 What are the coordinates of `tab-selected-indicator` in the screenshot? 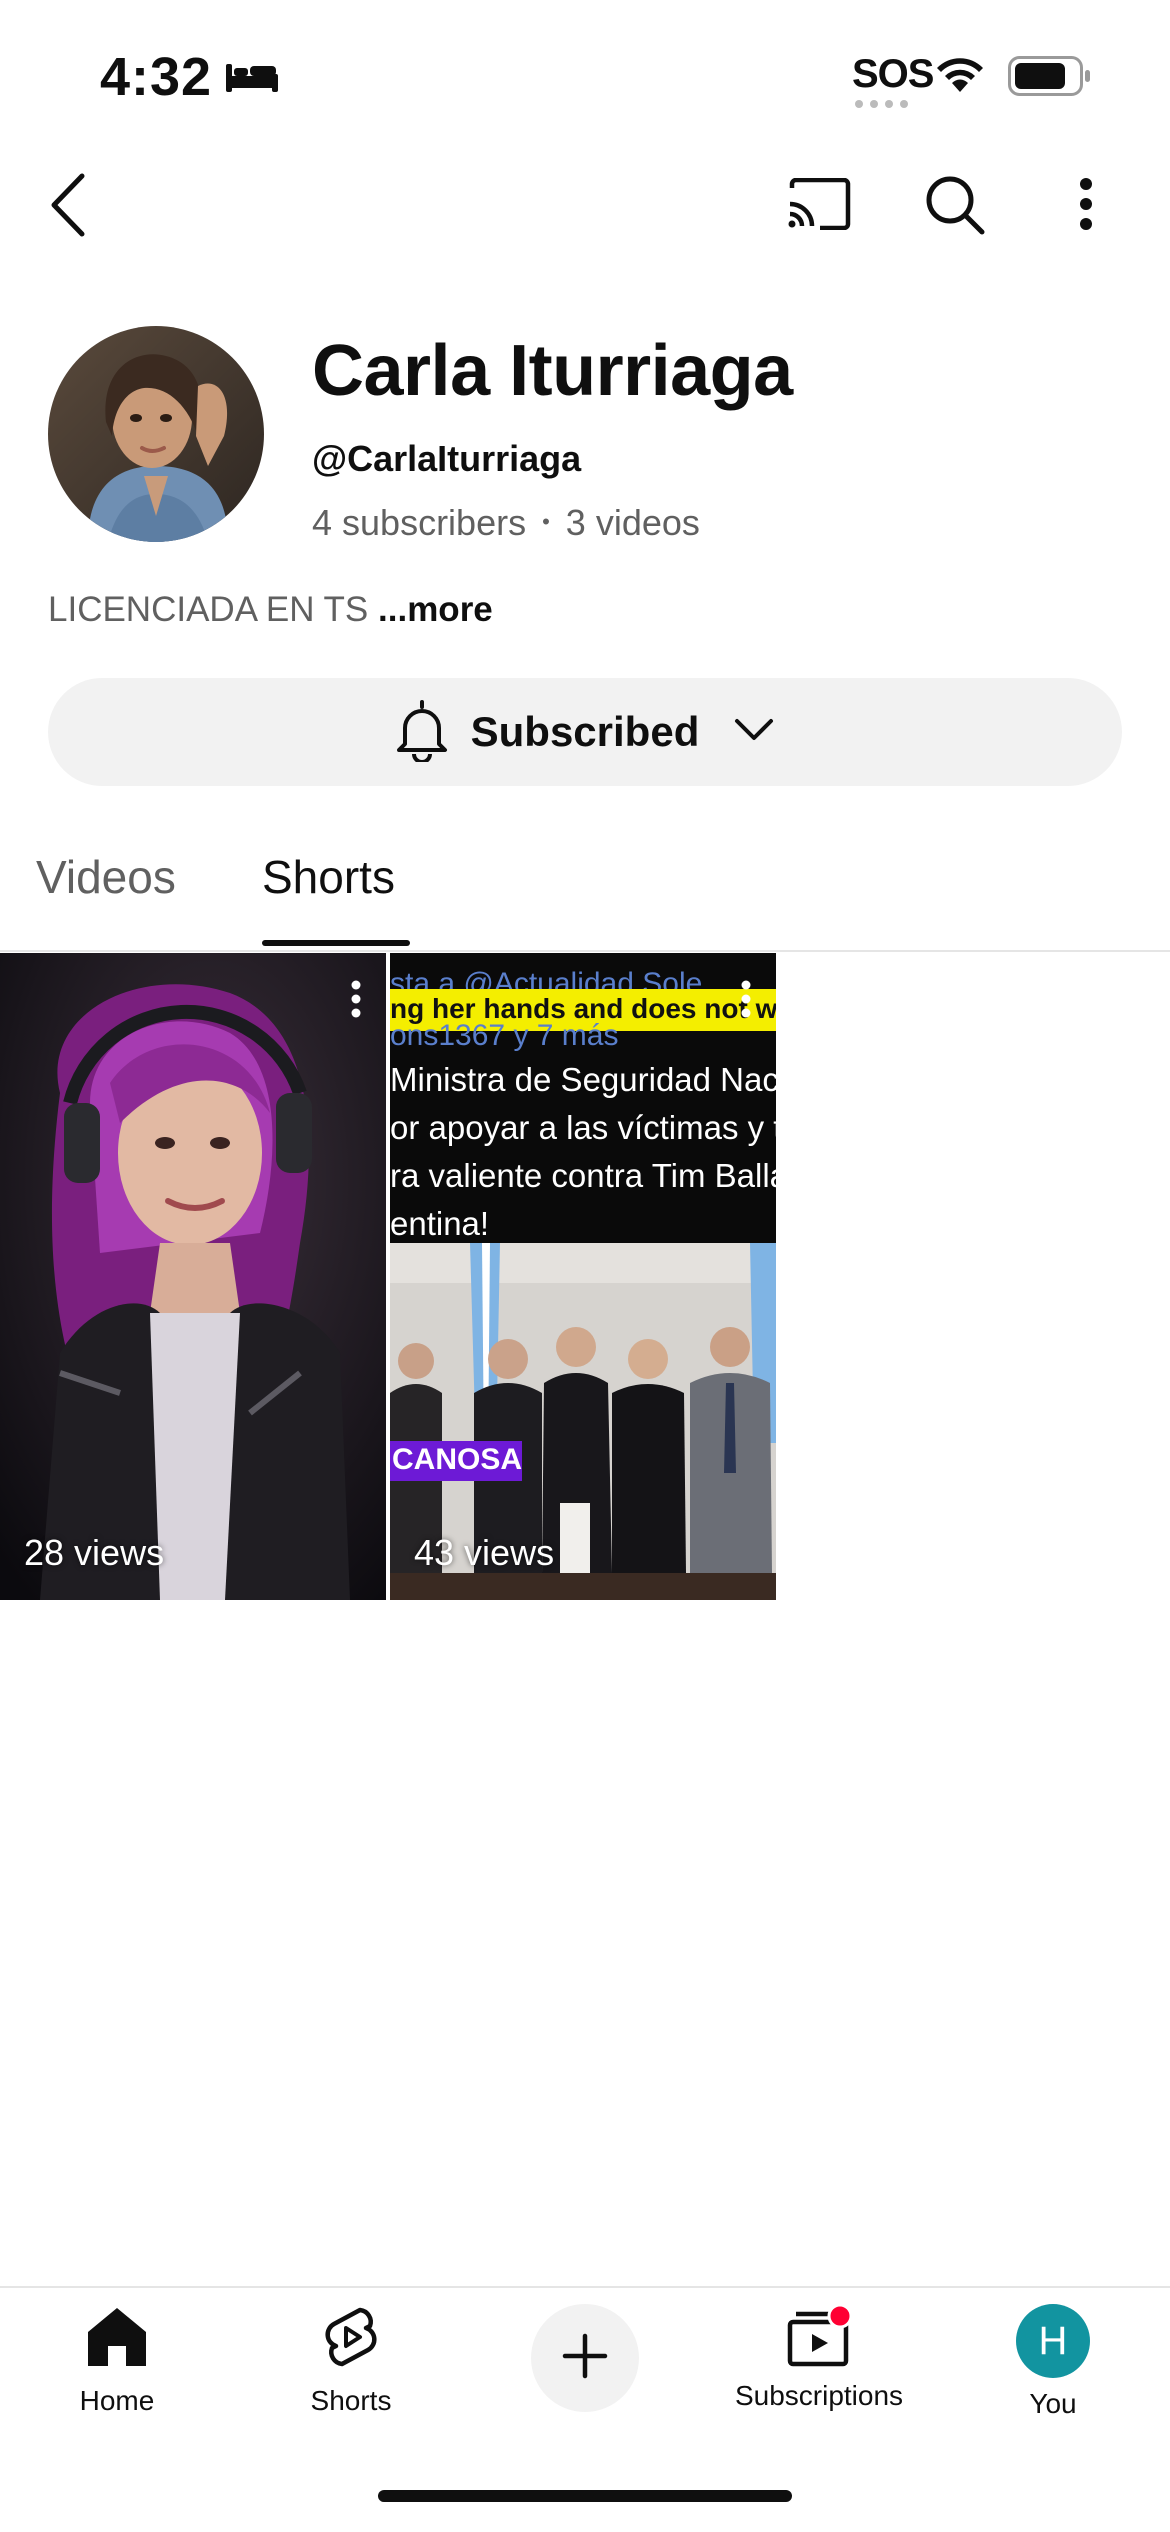 It's located at (336, 943).